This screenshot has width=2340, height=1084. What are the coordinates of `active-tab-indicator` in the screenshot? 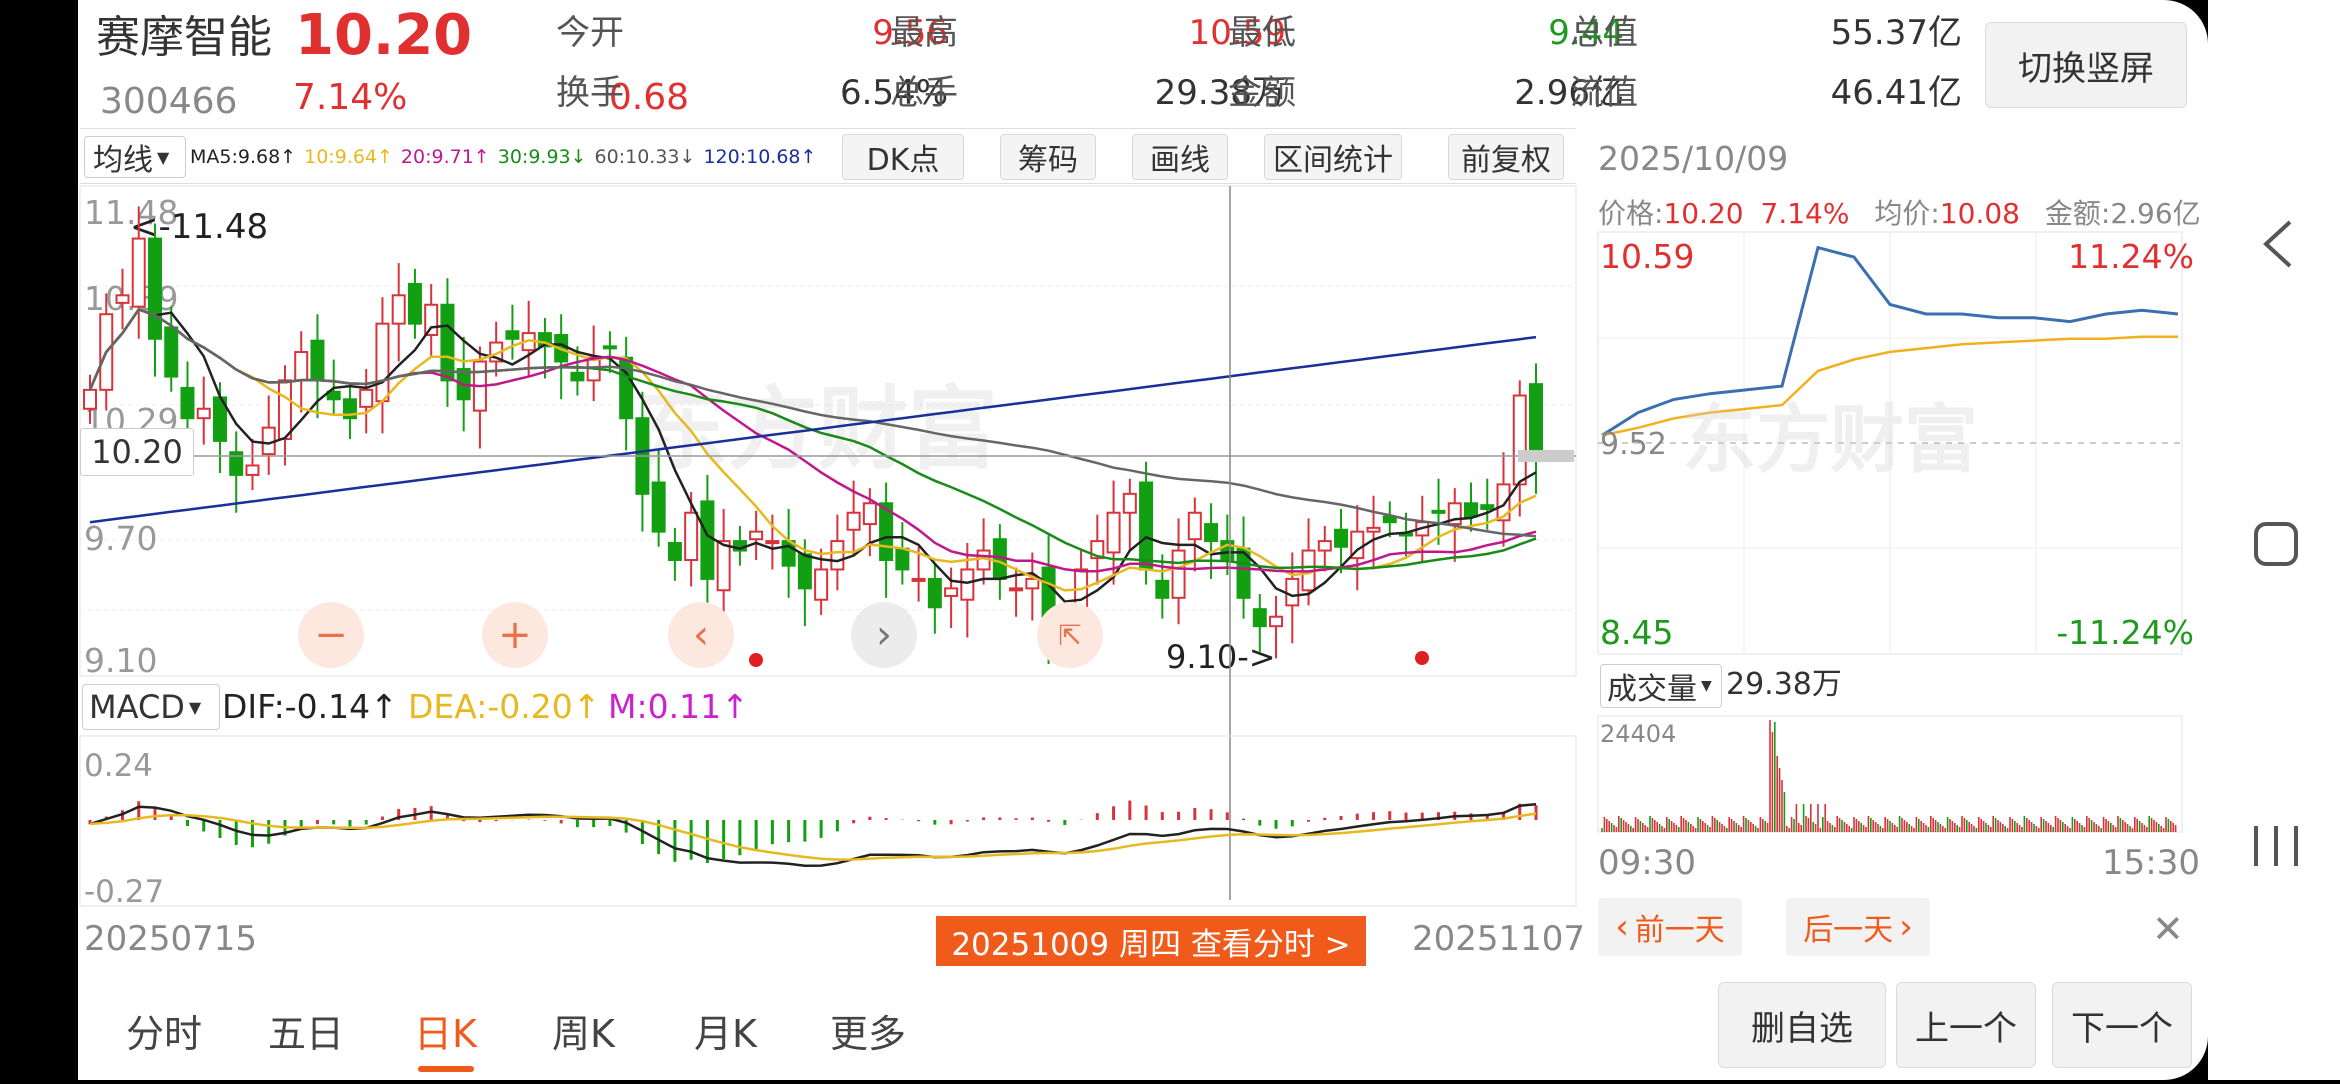 It's located at (446, 1069).